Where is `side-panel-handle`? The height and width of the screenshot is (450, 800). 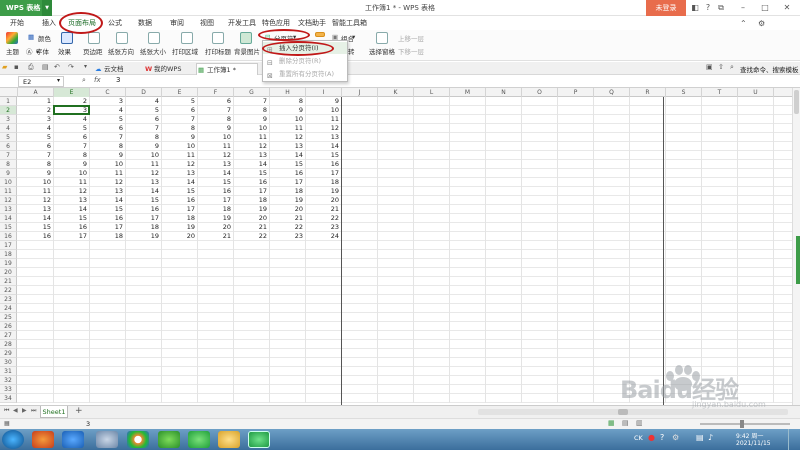 side-panel-handle is located at coordinates (798, 260).